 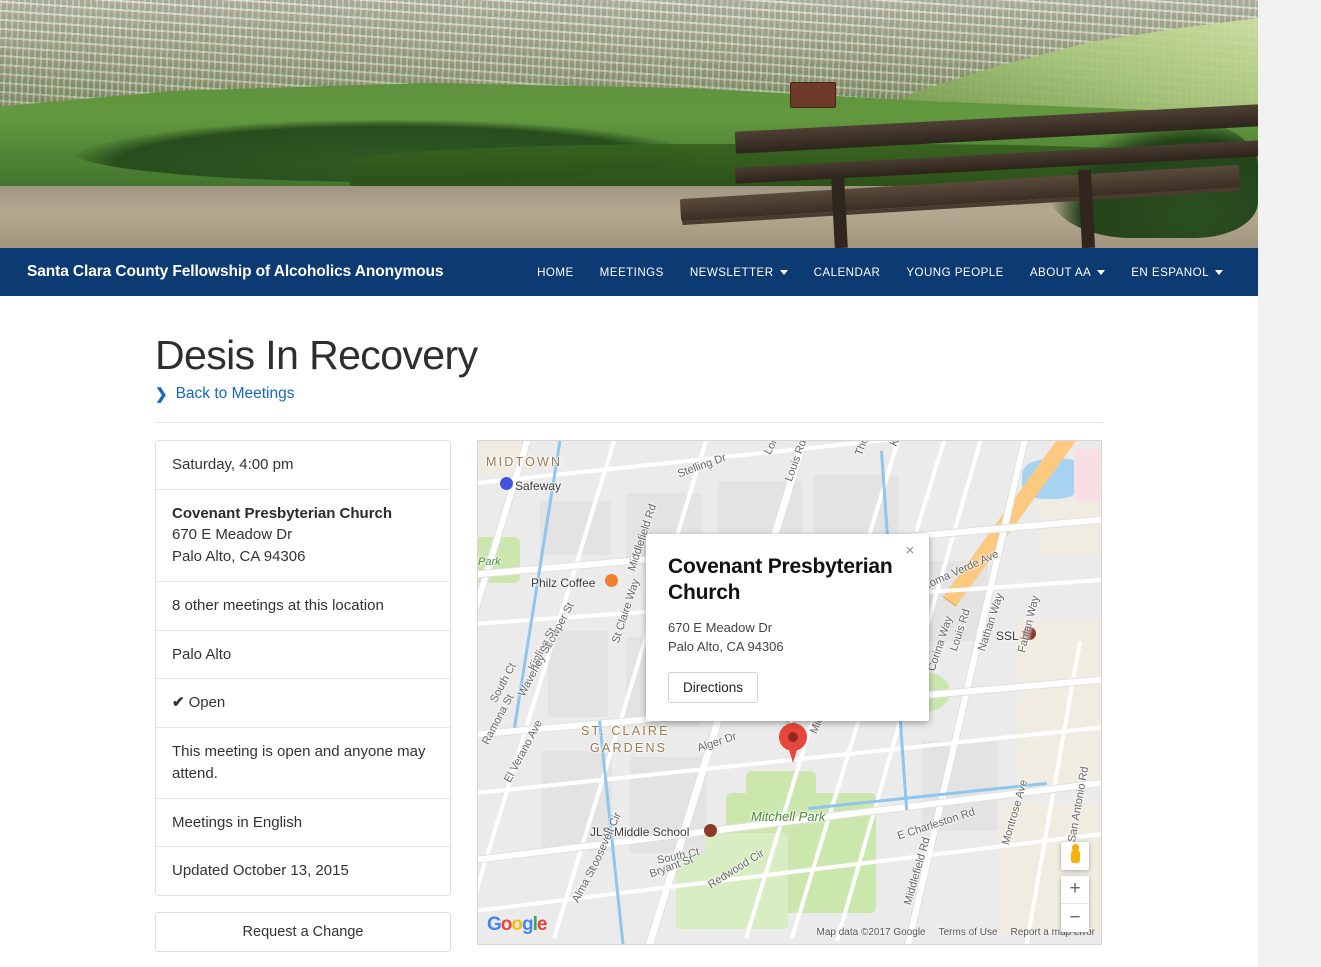 I want to click on nav-label: HOME, so click(x=555, y=272).